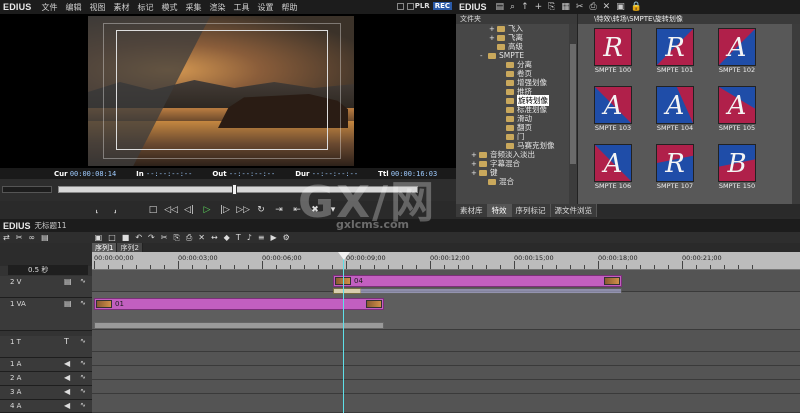  What do you see at coordinates (737, 110) in the screenshot?
I see `transition-clip: A SMPTE 105` at bounding box center [737, 110].